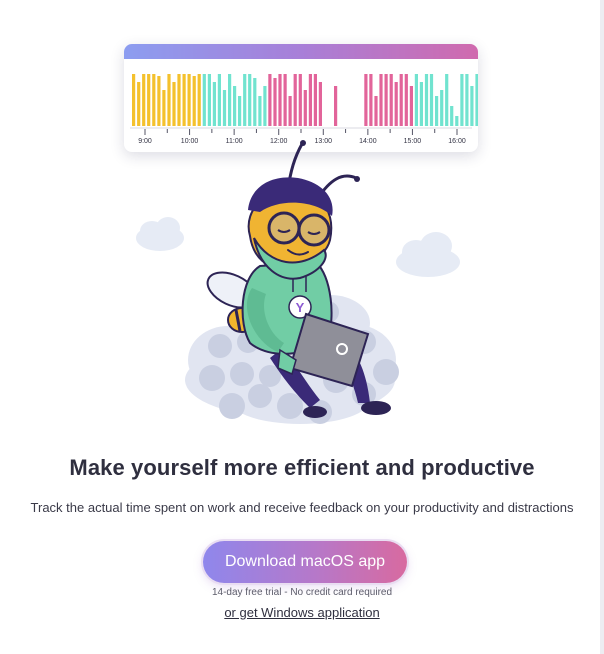 Image resolution: width=604 pixels, height=654 pixels. I want to click on cloud-left, so click(160, 234).